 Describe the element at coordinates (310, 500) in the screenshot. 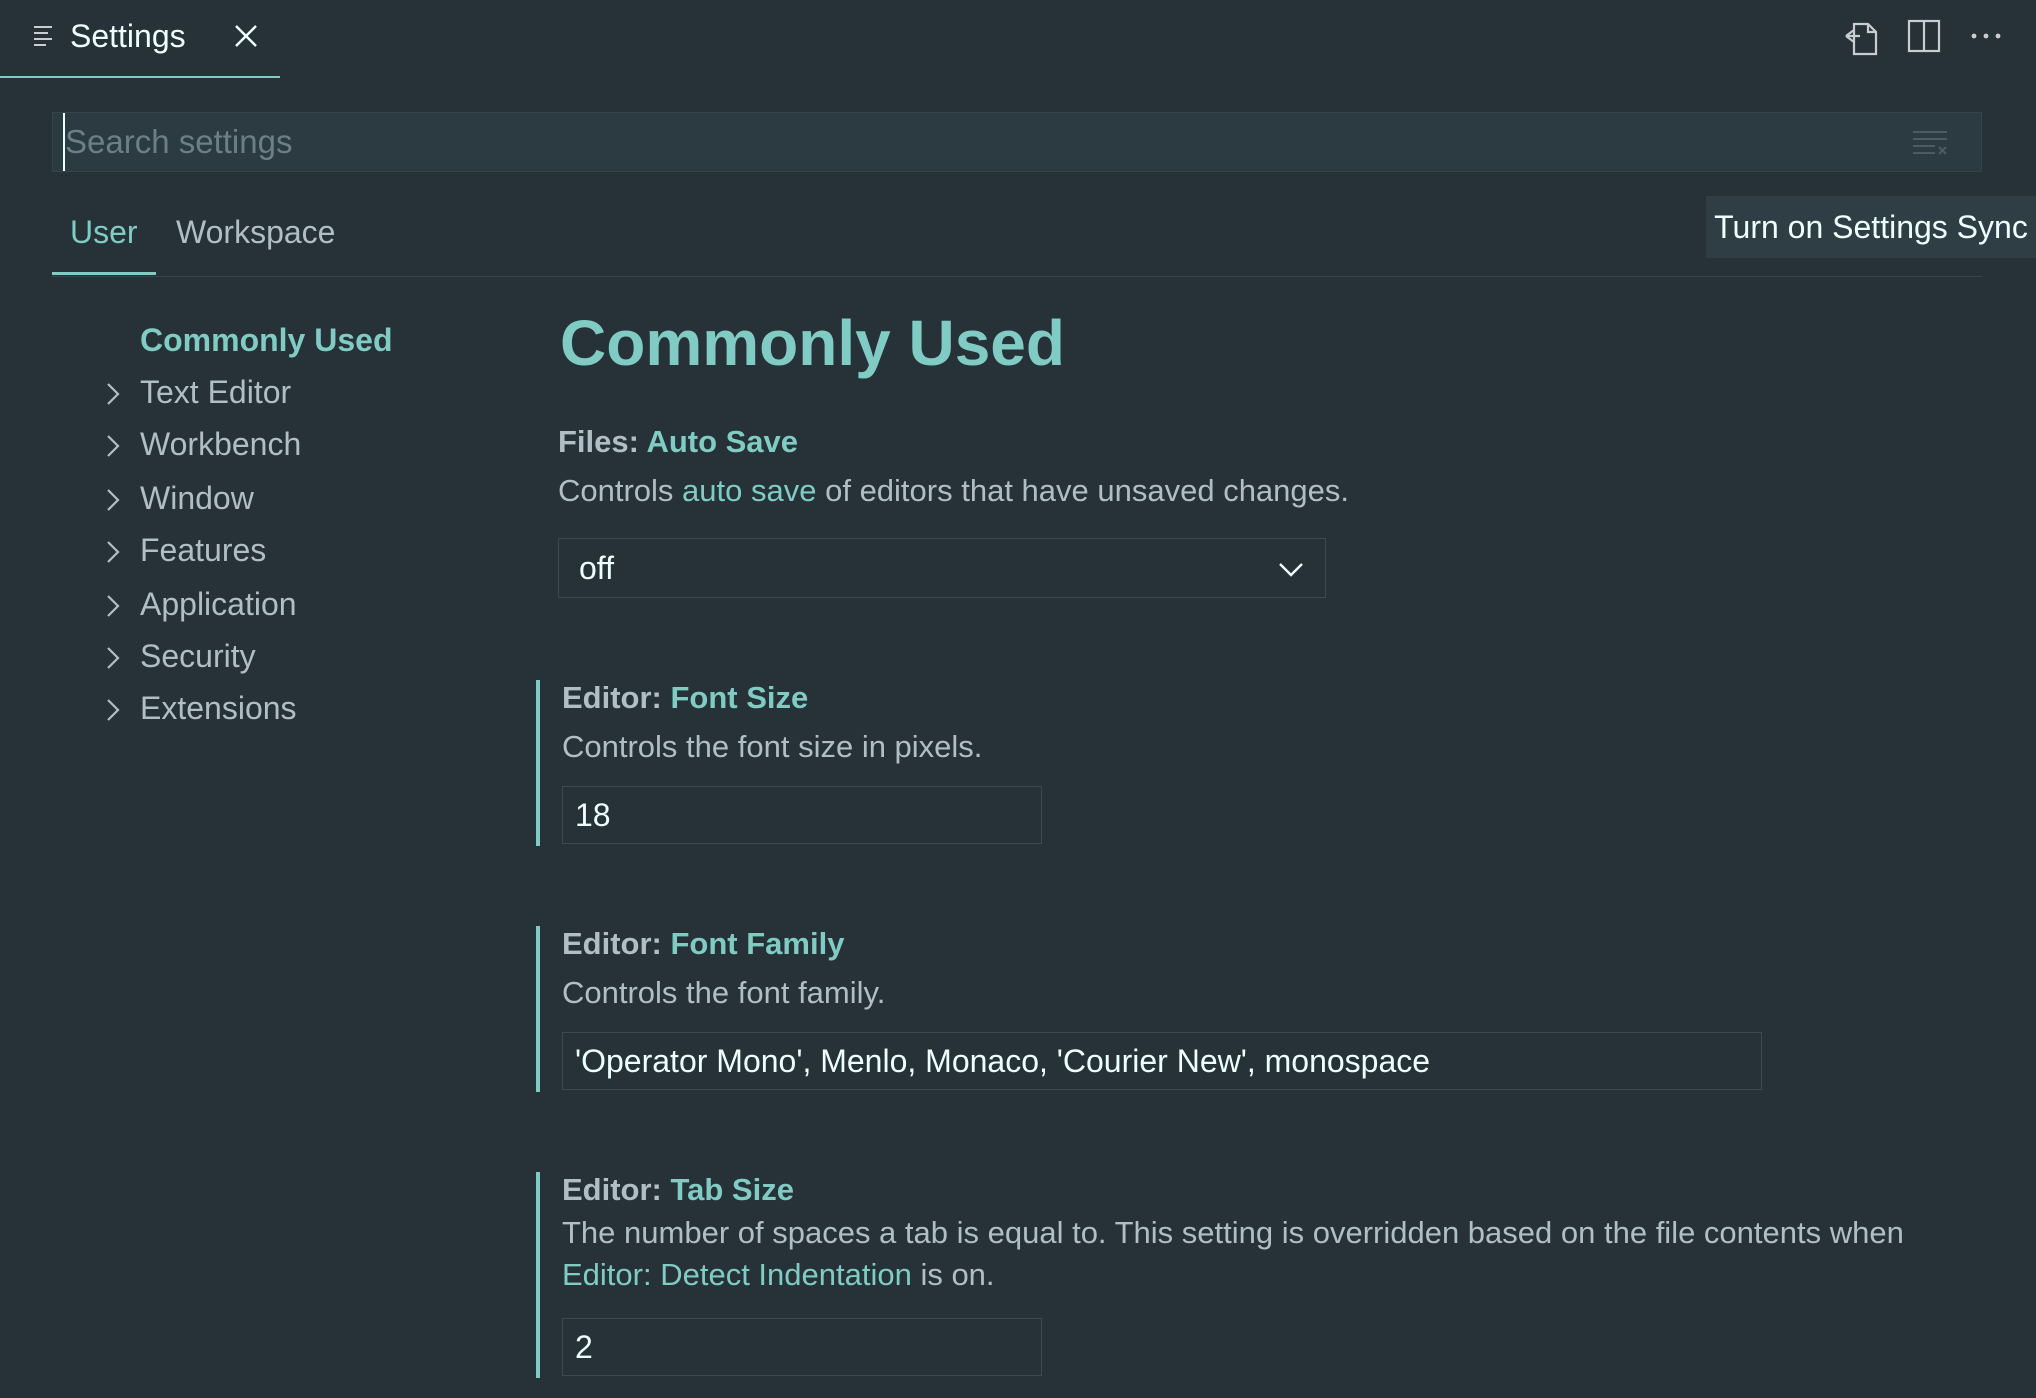

I see `toc-item-window: Window` at that location.